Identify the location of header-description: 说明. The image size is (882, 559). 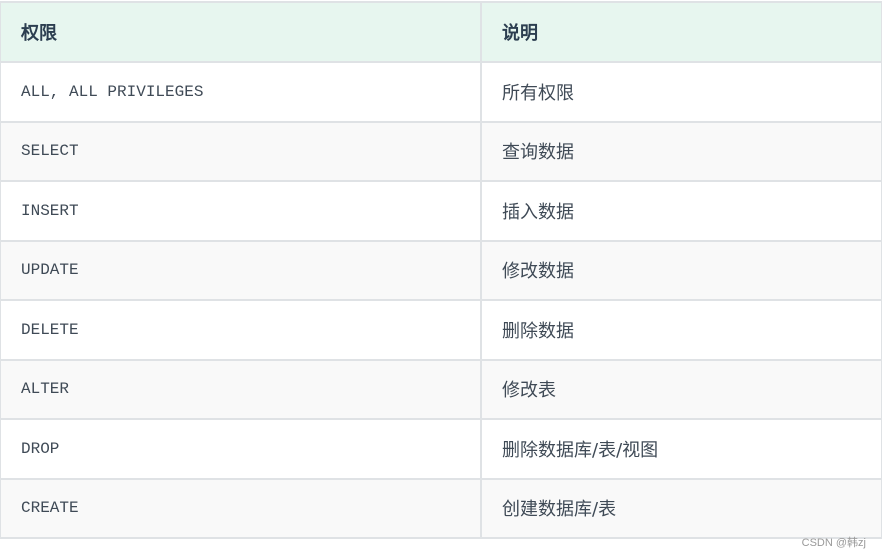
(681, 32).